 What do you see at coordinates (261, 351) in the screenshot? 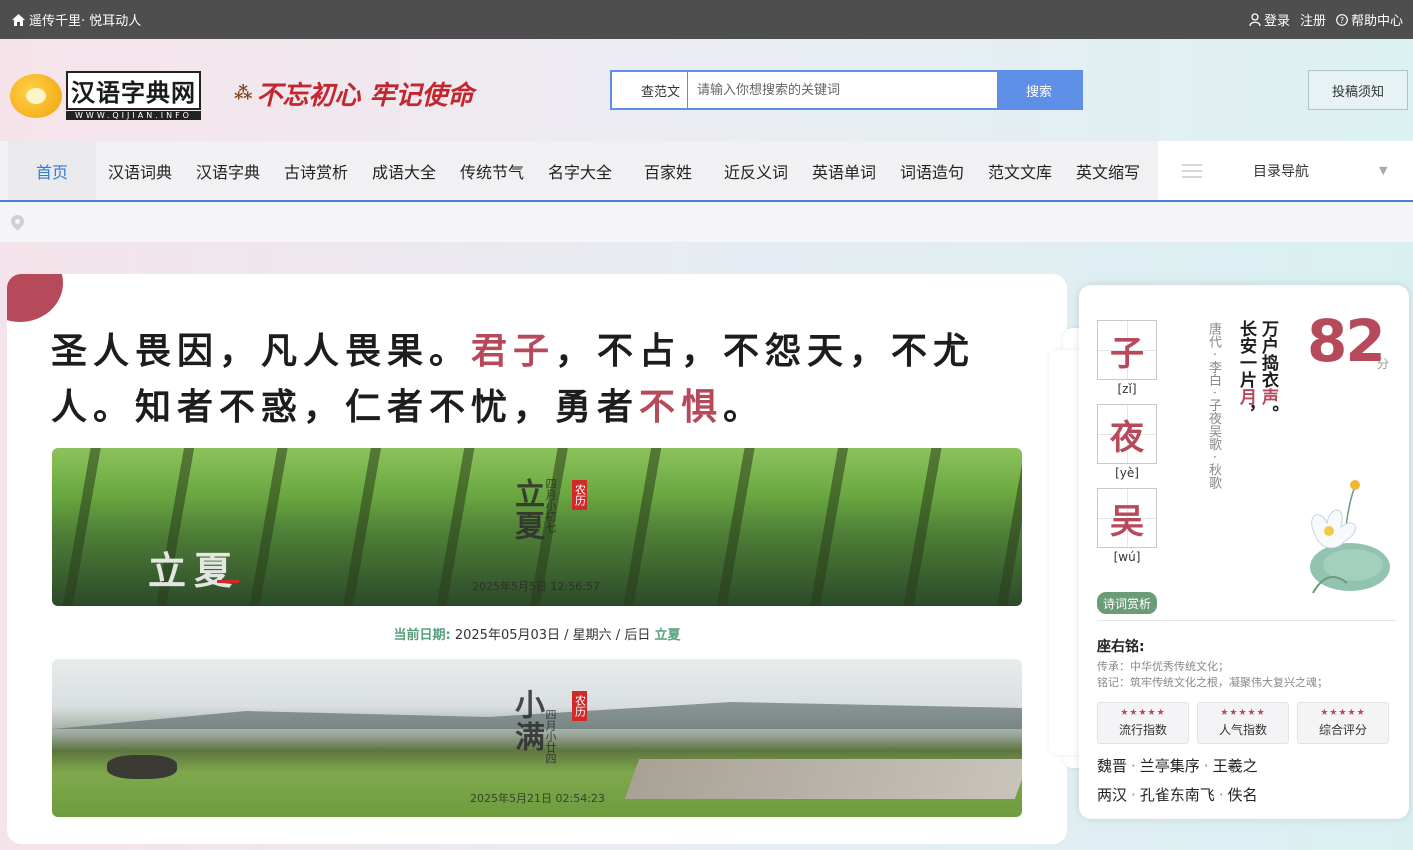
I see `quote-part-1: 圣人畏因，凡人畏果。` at bounding box center [261, 351].